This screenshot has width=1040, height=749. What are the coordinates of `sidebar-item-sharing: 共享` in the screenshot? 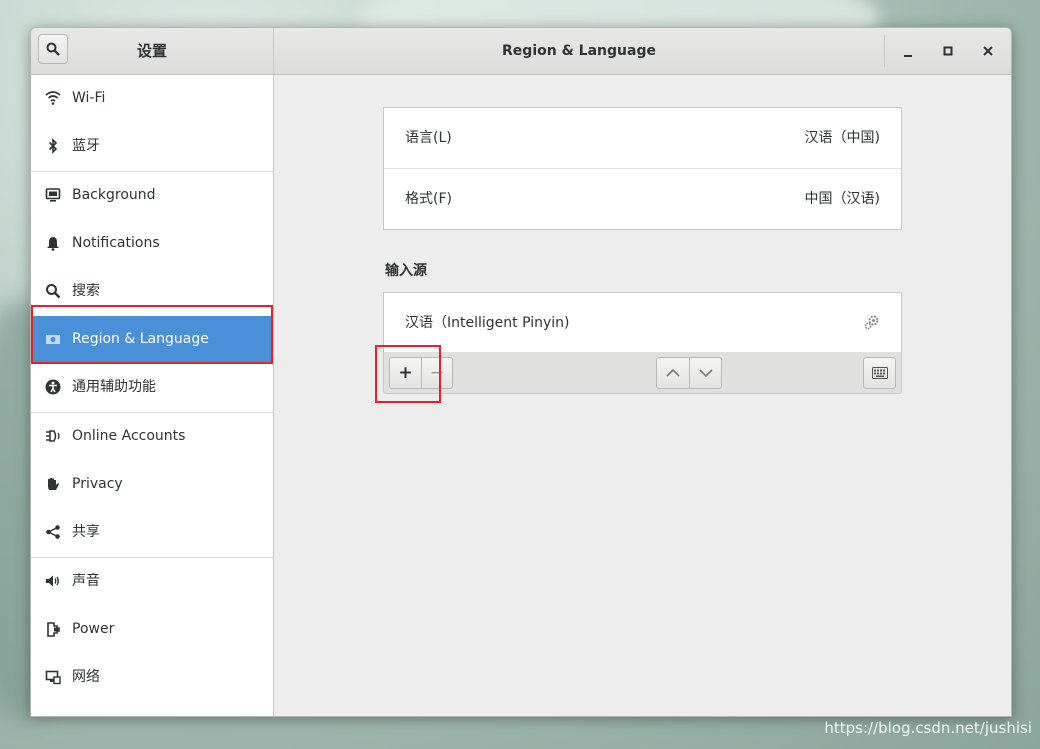 It's located at (152, 532).